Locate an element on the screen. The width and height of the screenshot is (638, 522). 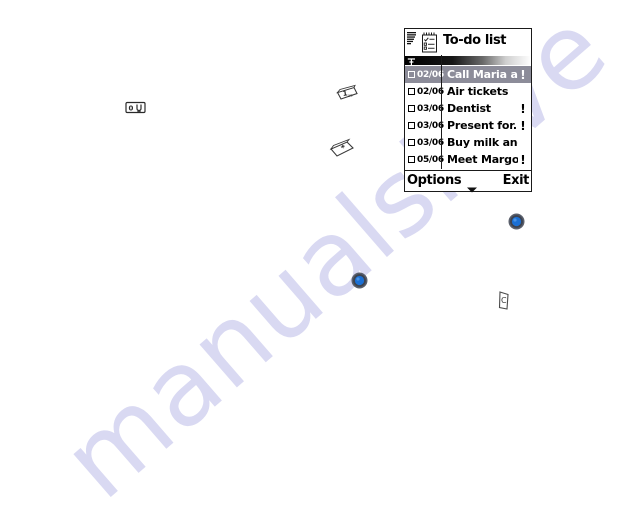
chevron-down-icon is located at coordinates (472, 186).